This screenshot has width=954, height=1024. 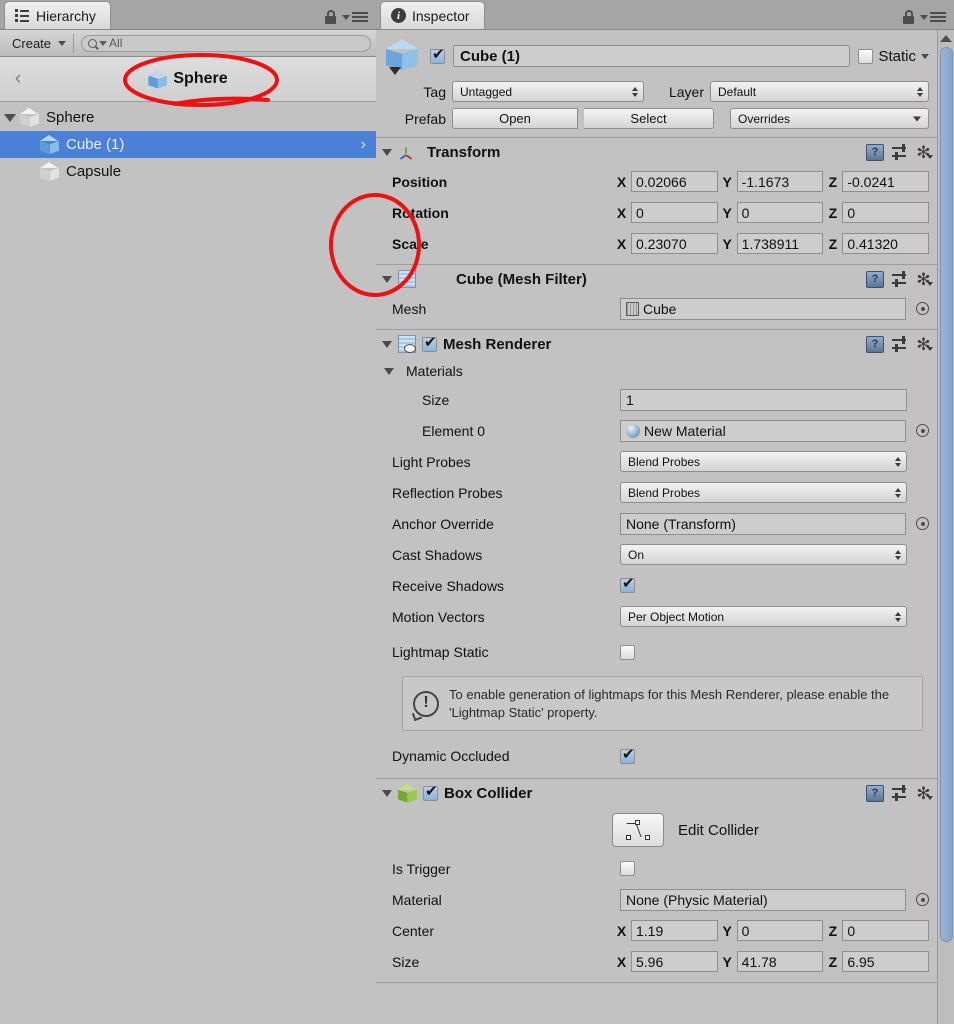 I want to click on scrollbar-thumb, so click(x=946, y=494).